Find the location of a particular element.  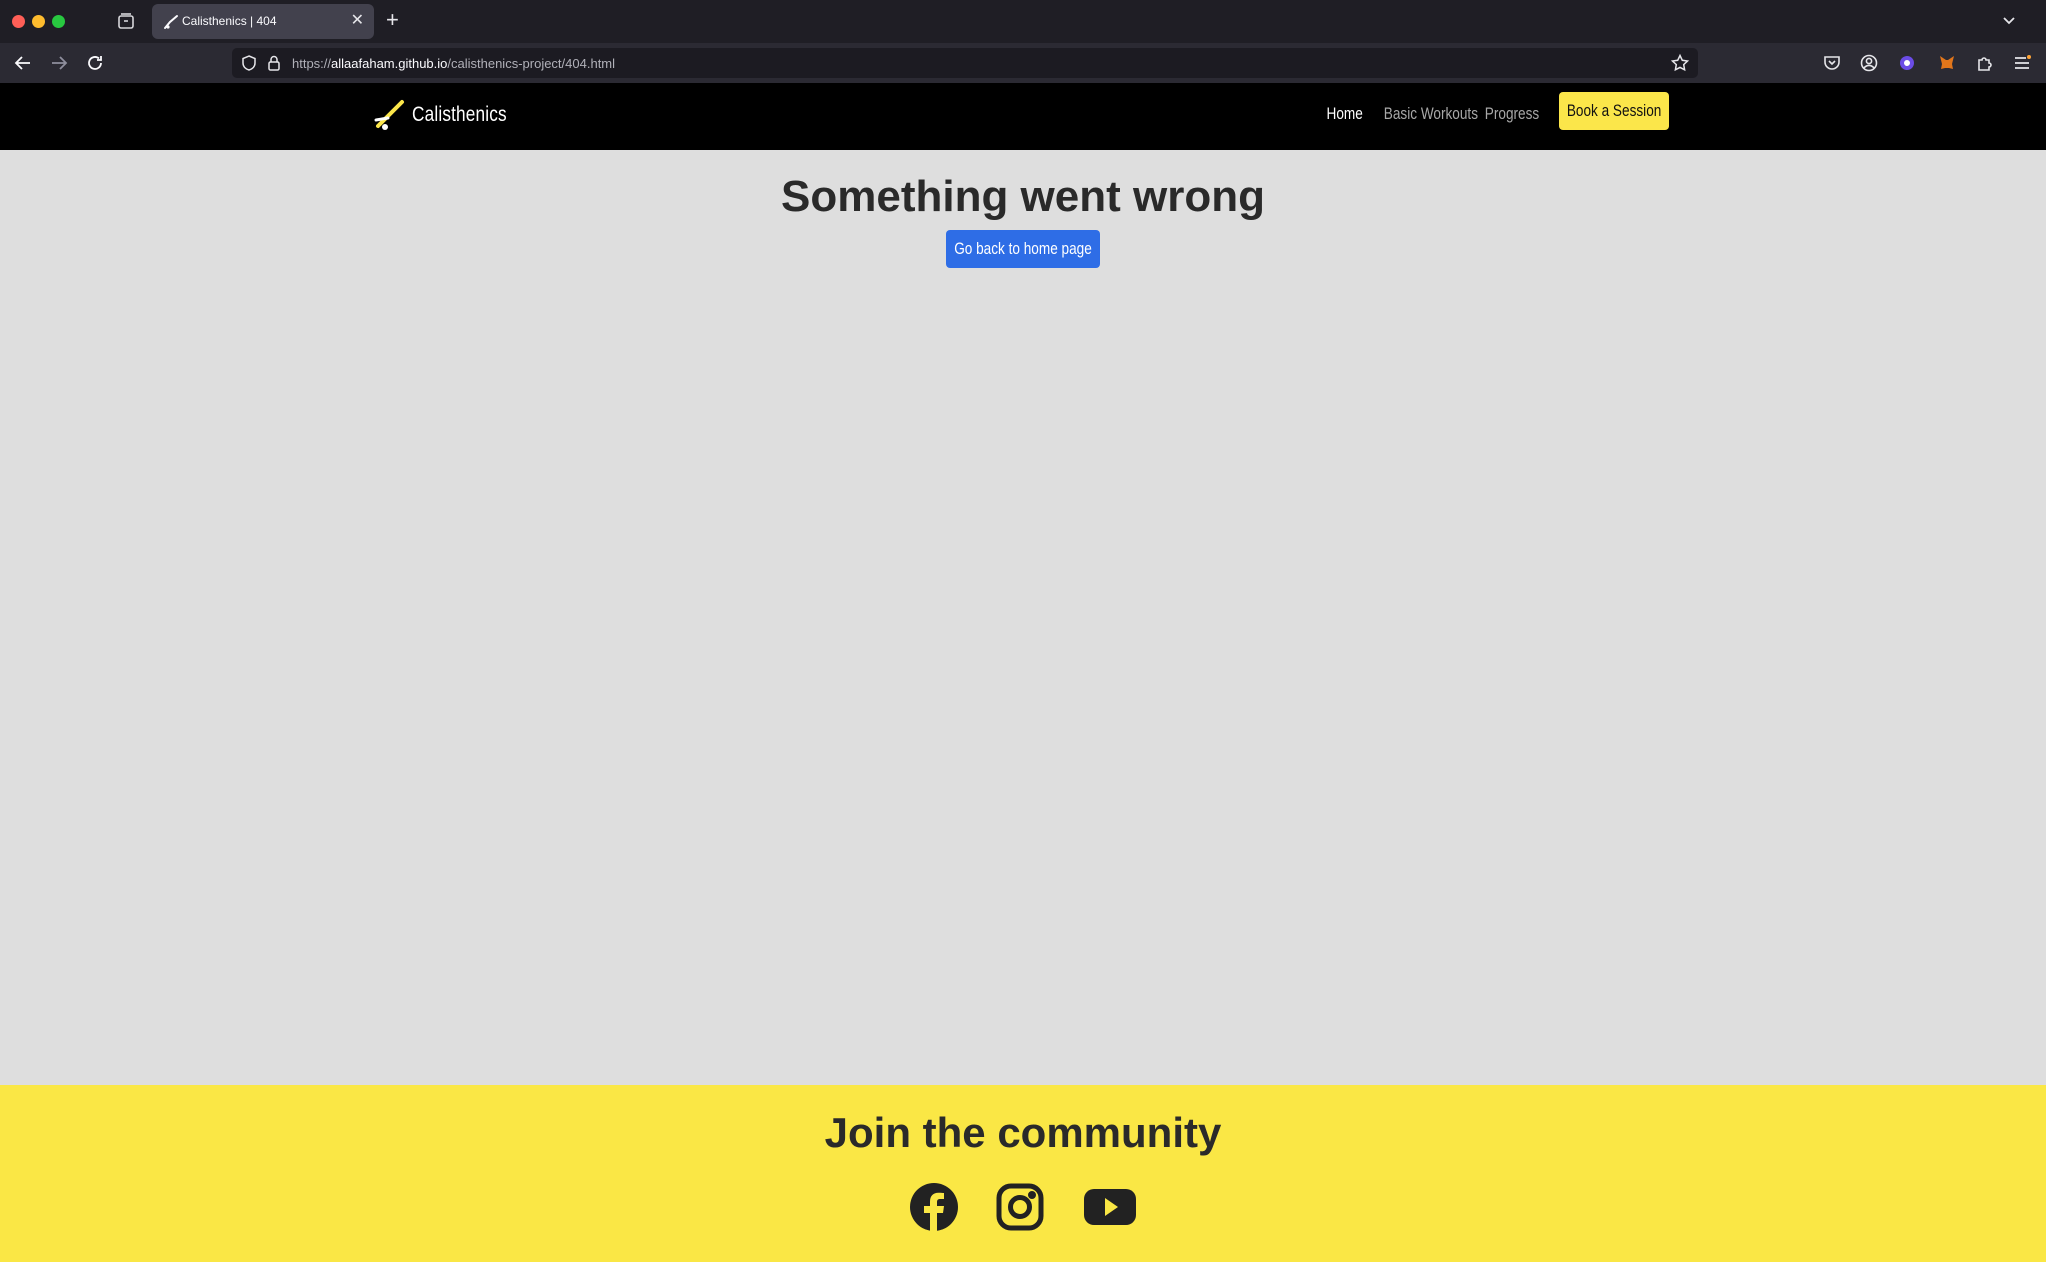

account-icon is located at coordinates (1869, 63).